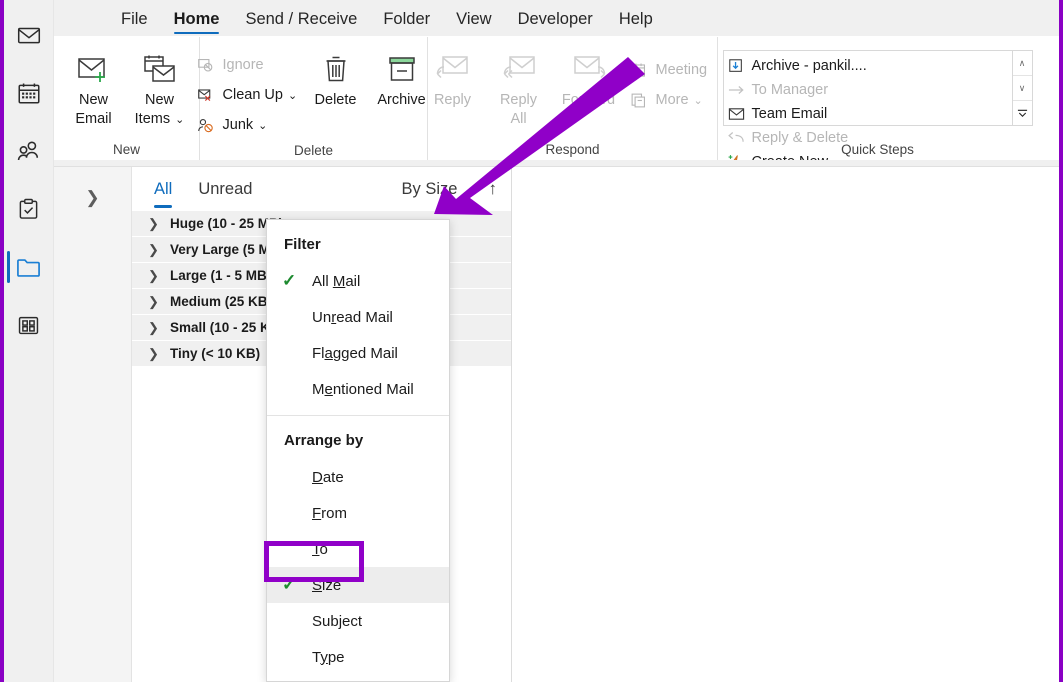  What do you see at coordinates (790, 90) in the screenshot?
I see `quick-step-to-manager-label: To Manager` at bounding box center [790, 90].